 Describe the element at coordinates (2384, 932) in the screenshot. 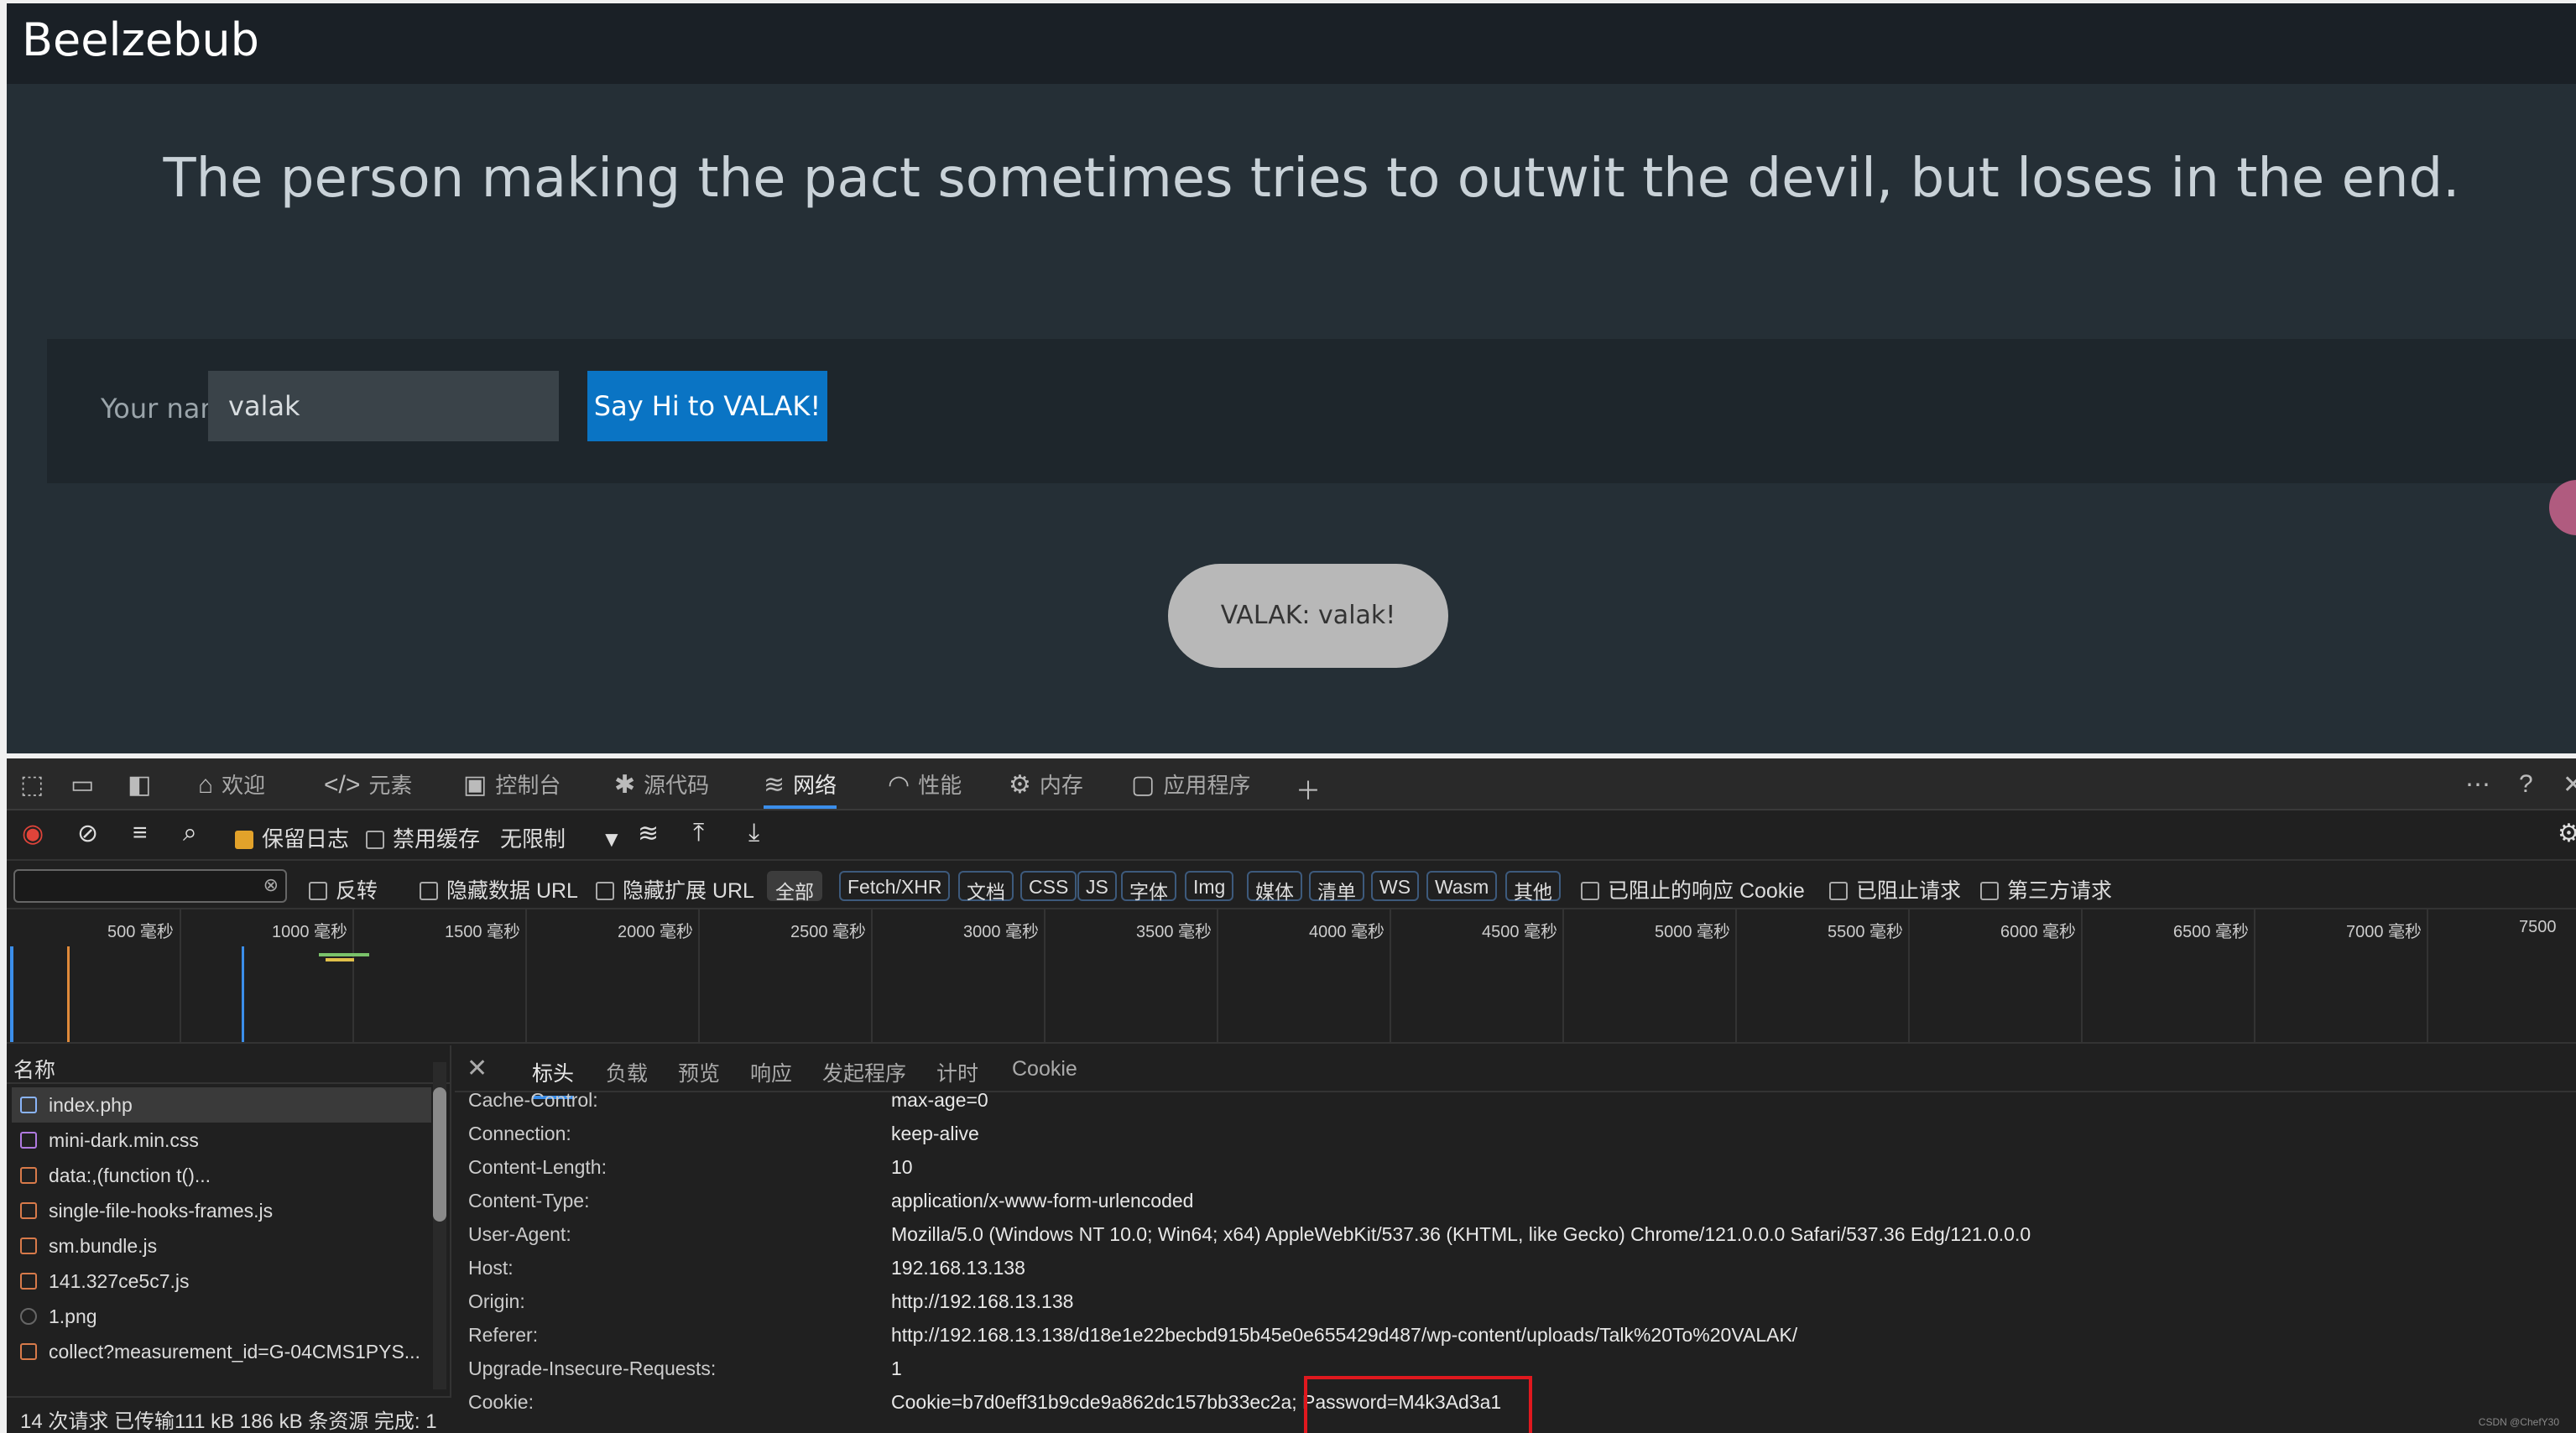

I see `timeline-tick: 7000 毫秒` at that location.